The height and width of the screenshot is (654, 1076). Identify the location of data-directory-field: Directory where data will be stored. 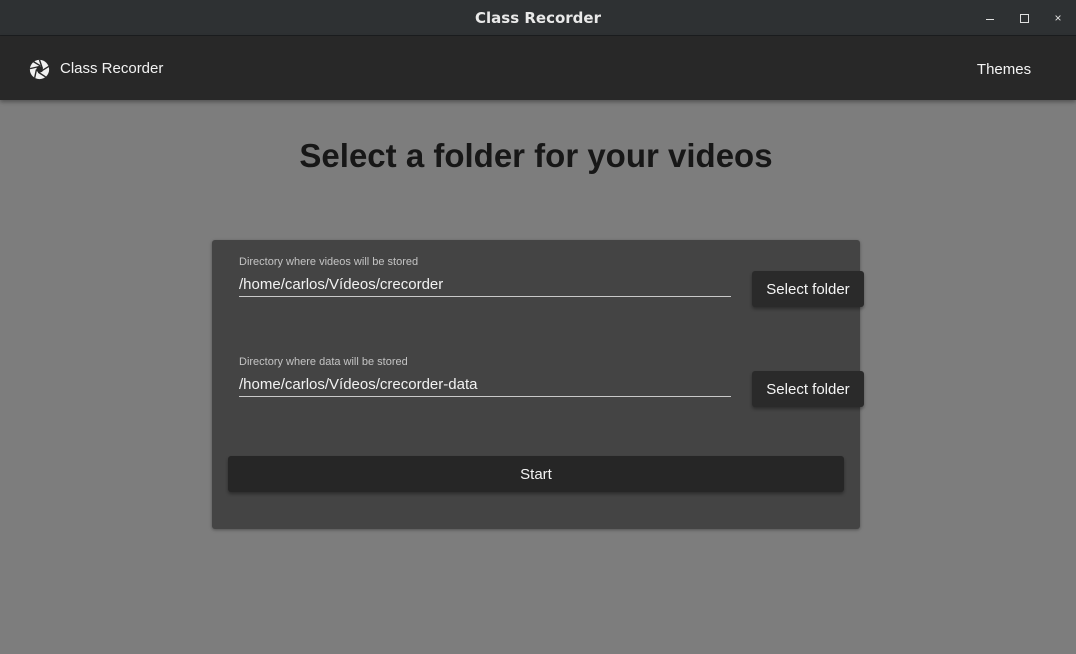
(485, 377).